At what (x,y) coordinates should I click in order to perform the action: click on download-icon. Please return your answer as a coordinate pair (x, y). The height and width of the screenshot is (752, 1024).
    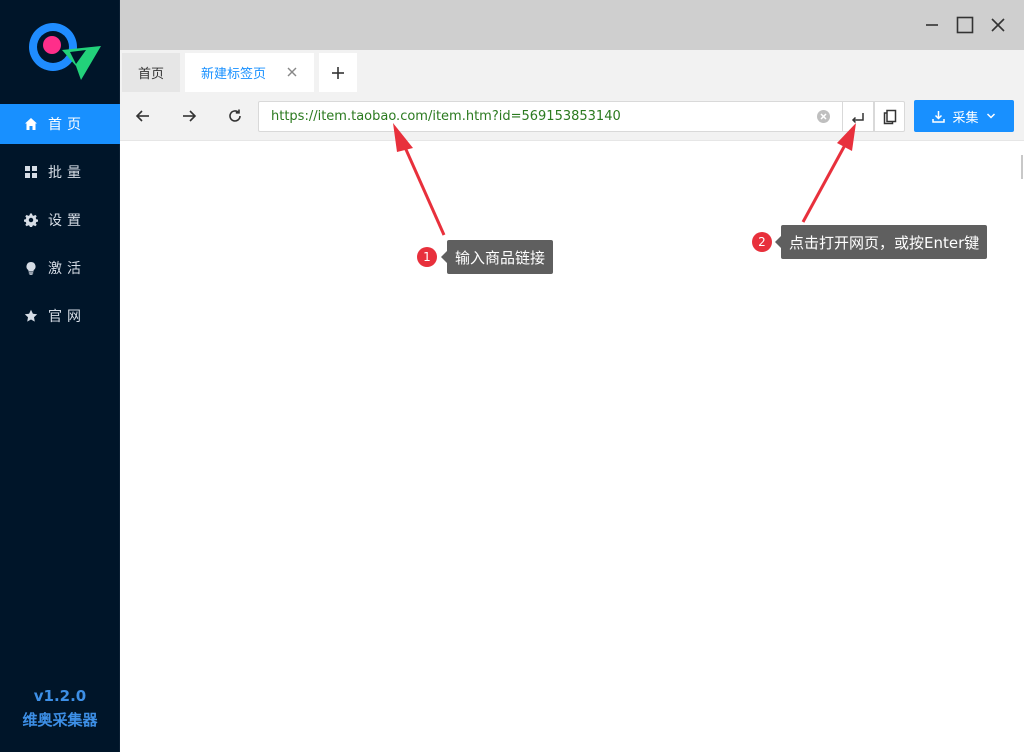
    Looking at the image, I should click on (939, 116).